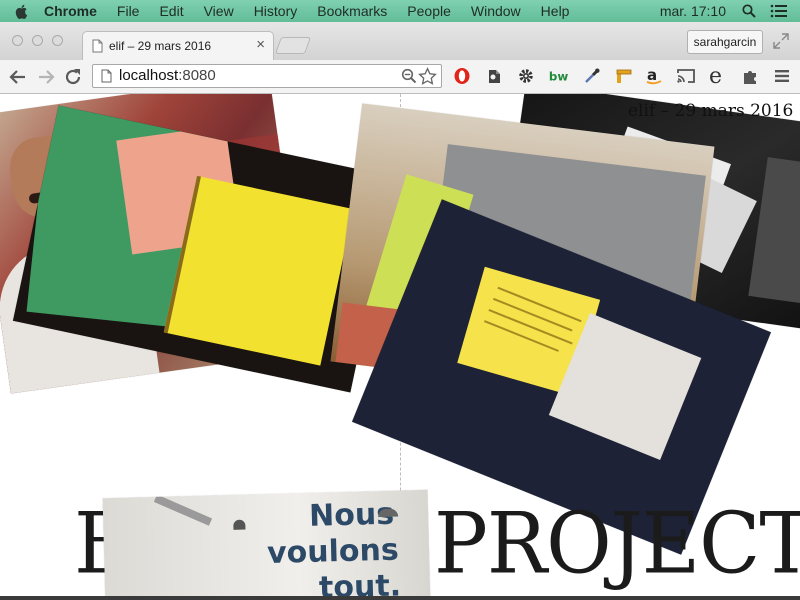  I want to click on address-text: localhost:8080, so click(167, 75).